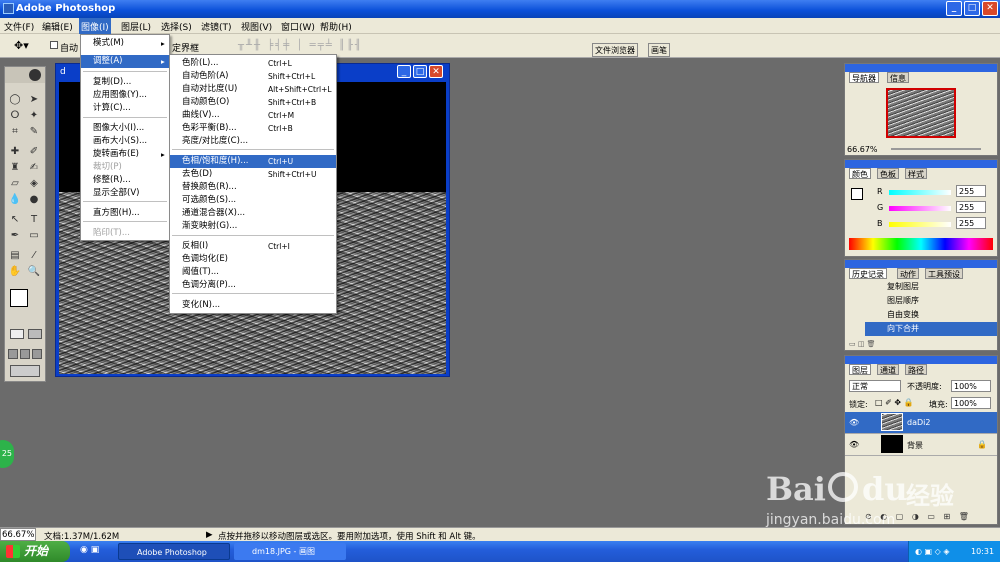  I want to click on adjust-menu-item: 曲线(V)... Ctrl+M, so click(253, 115).